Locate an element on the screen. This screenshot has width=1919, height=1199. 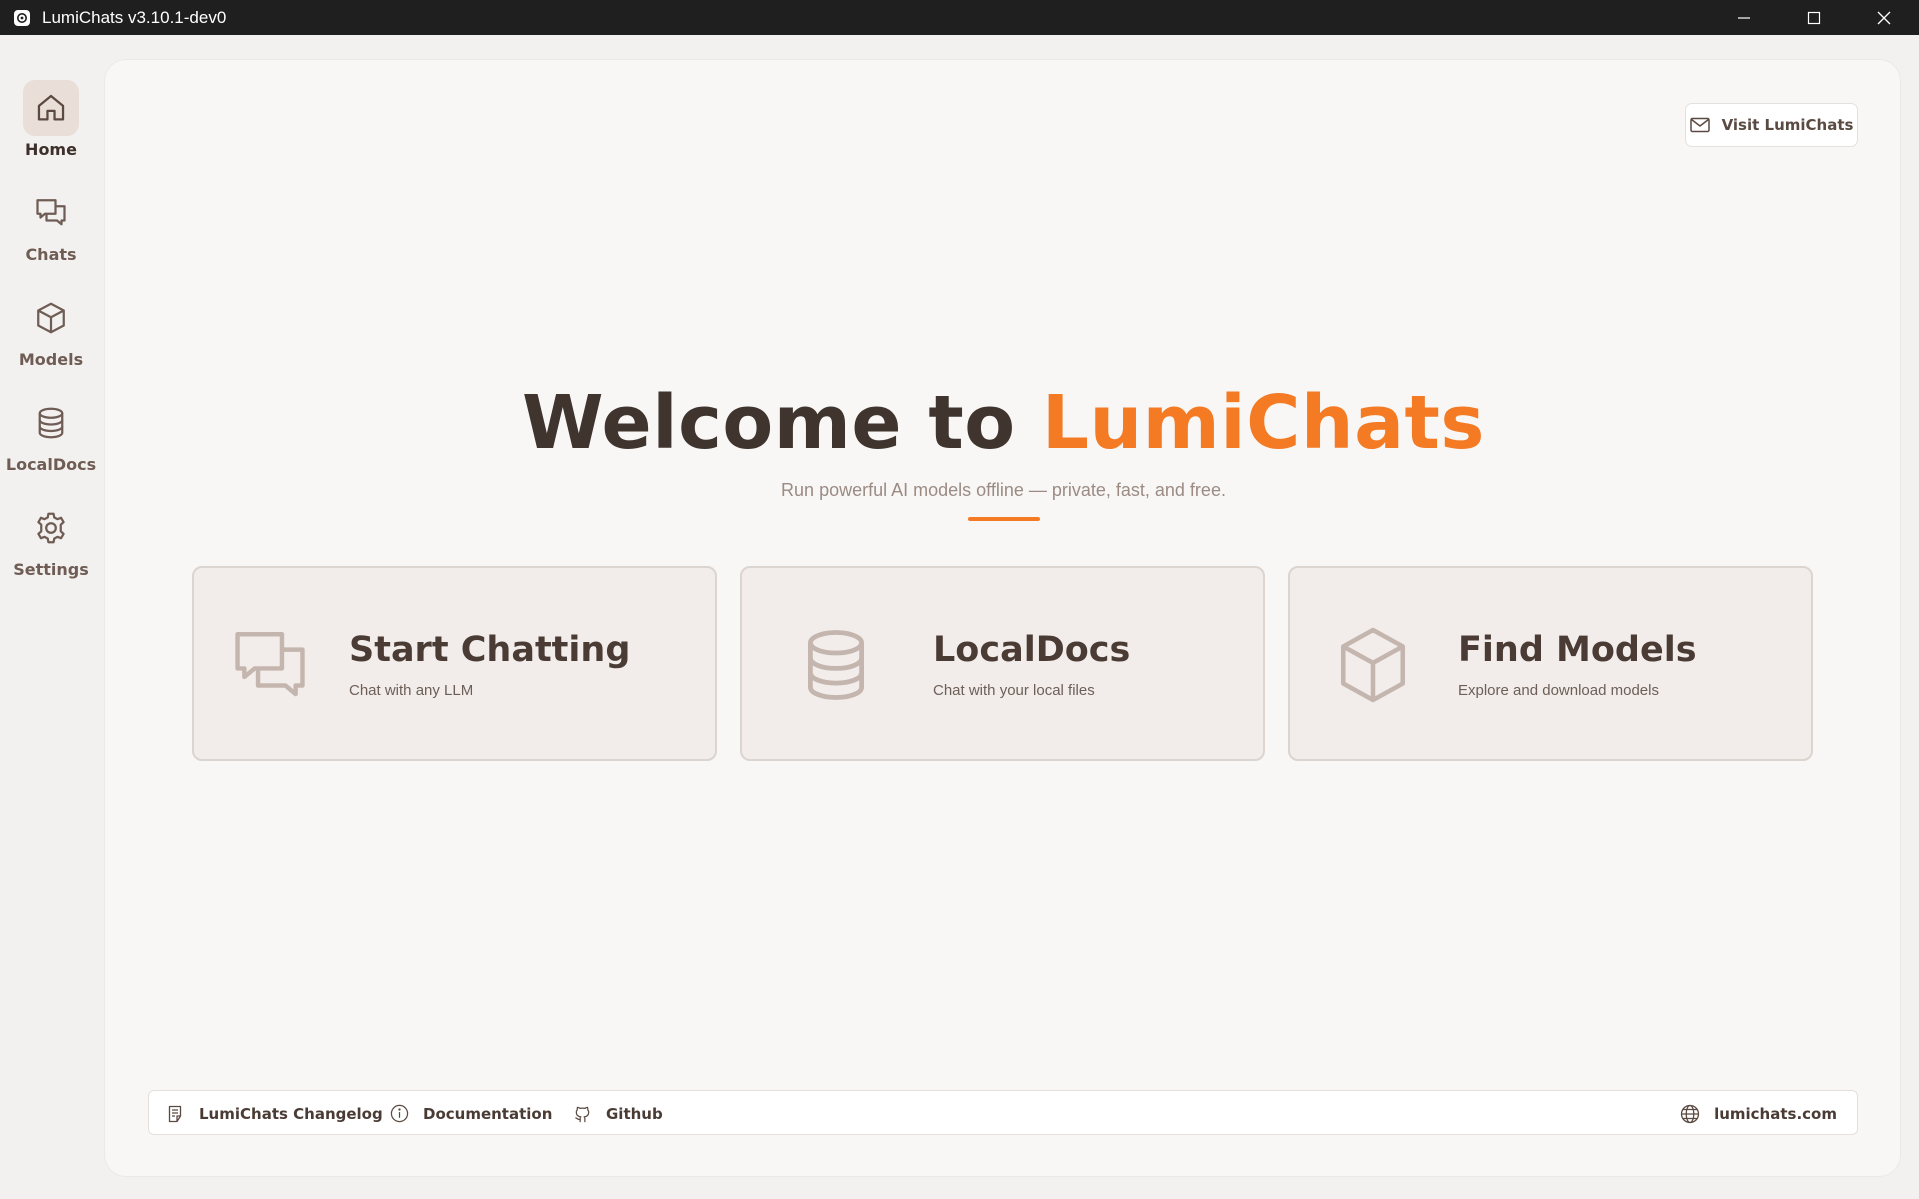
localdocs-card: LocalDocs Chat with your local files is located at coordinates (1002, 663).